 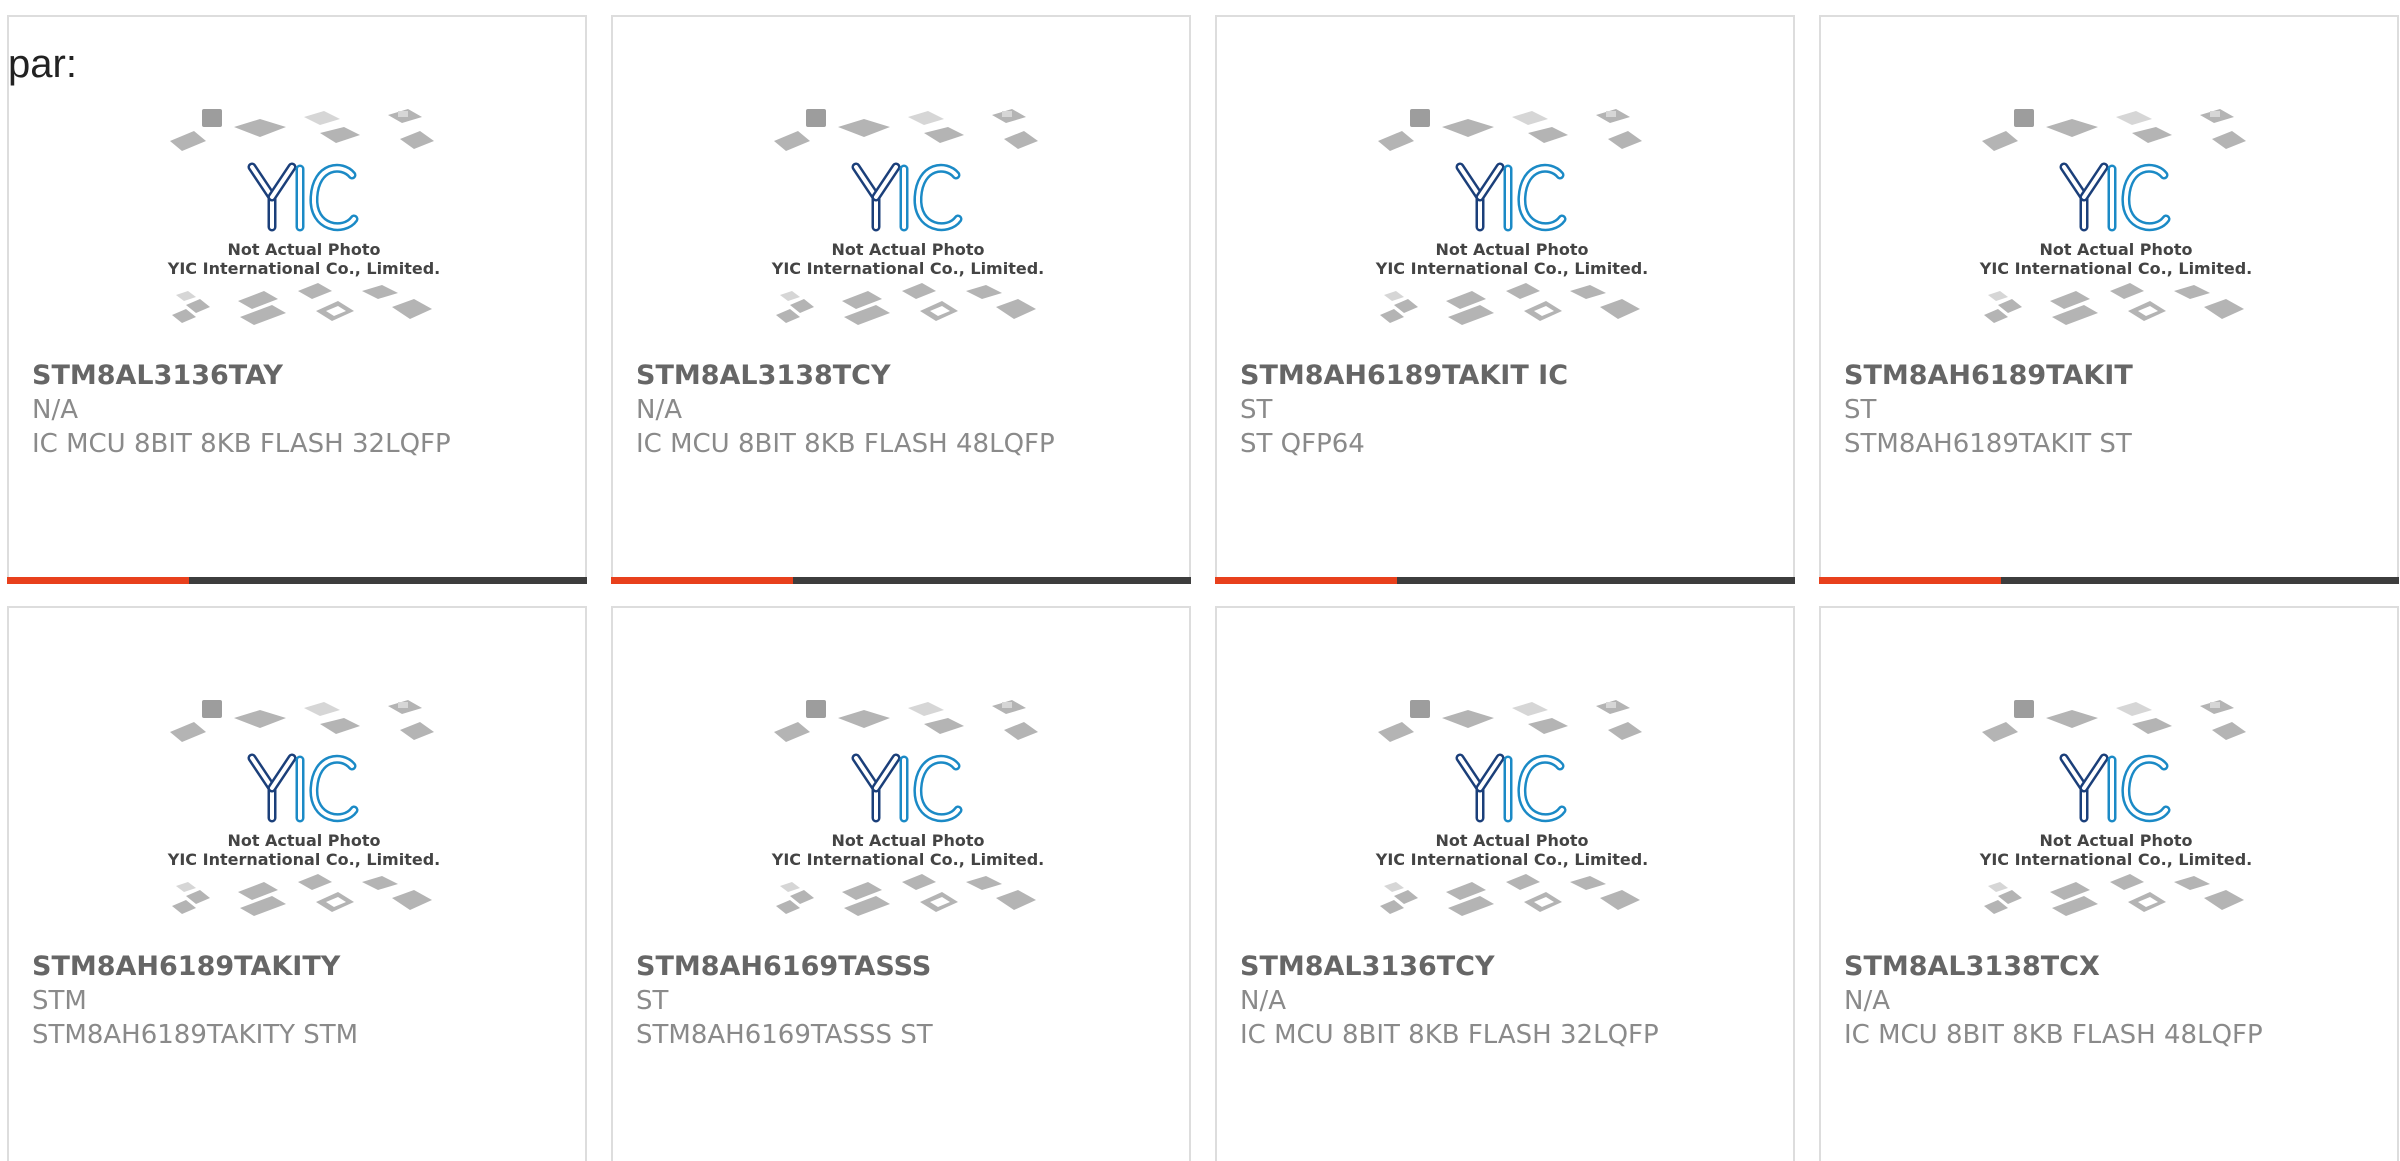 What do you see at coordinates (303, 376) in the screenshot?
I see `part-number: STM8AL3136TAY` at bounding box center [303, 376].